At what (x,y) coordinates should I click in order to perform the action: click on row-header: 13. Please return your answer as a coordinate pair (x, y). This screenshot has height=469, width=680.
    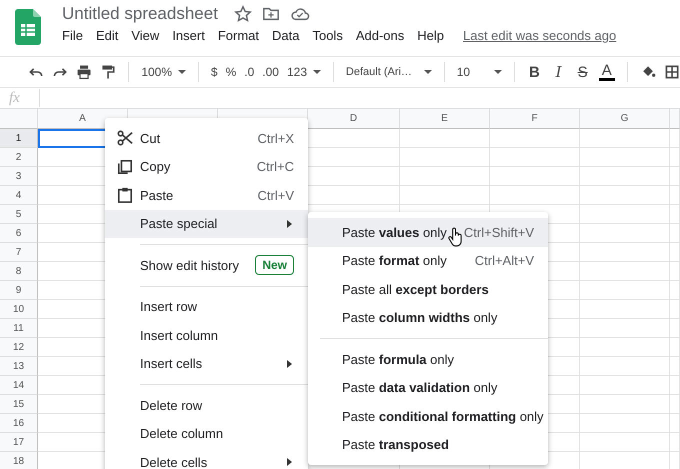
    Looking at the image, I should click on (19, 366).